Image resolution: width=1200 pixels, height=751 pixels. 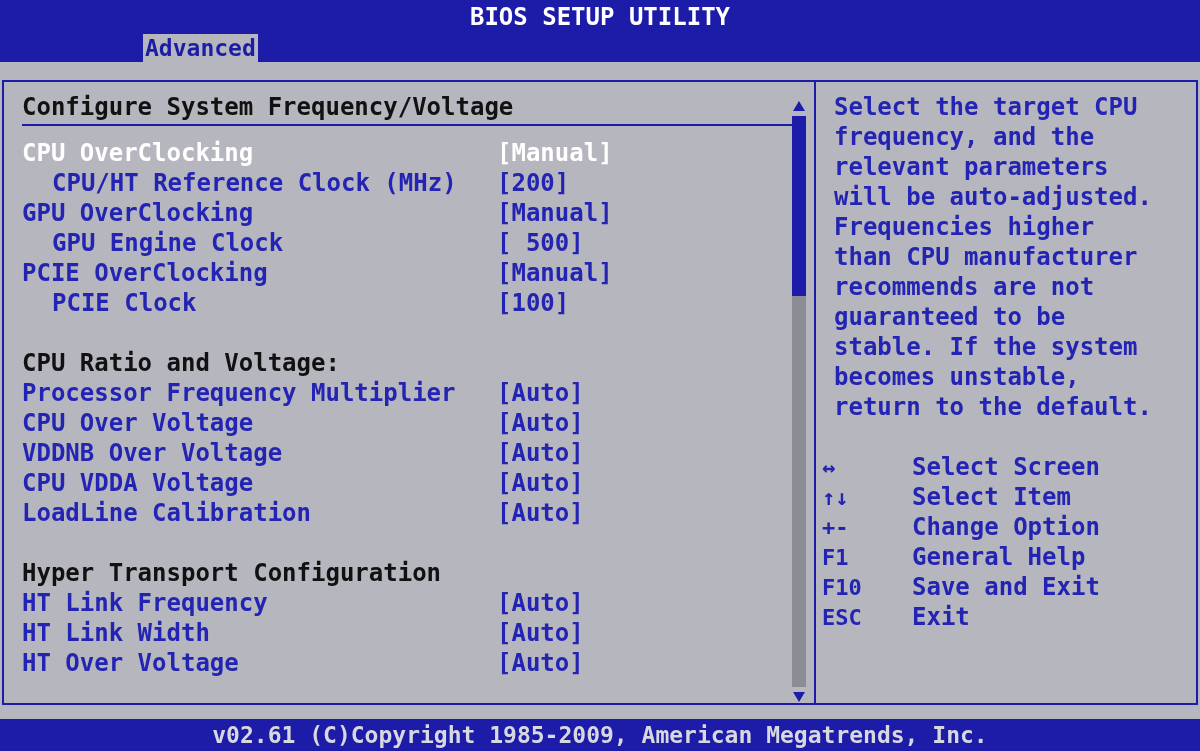 I want to click on setting-label: GPU Engine Clock, so click(x=259, y=243).